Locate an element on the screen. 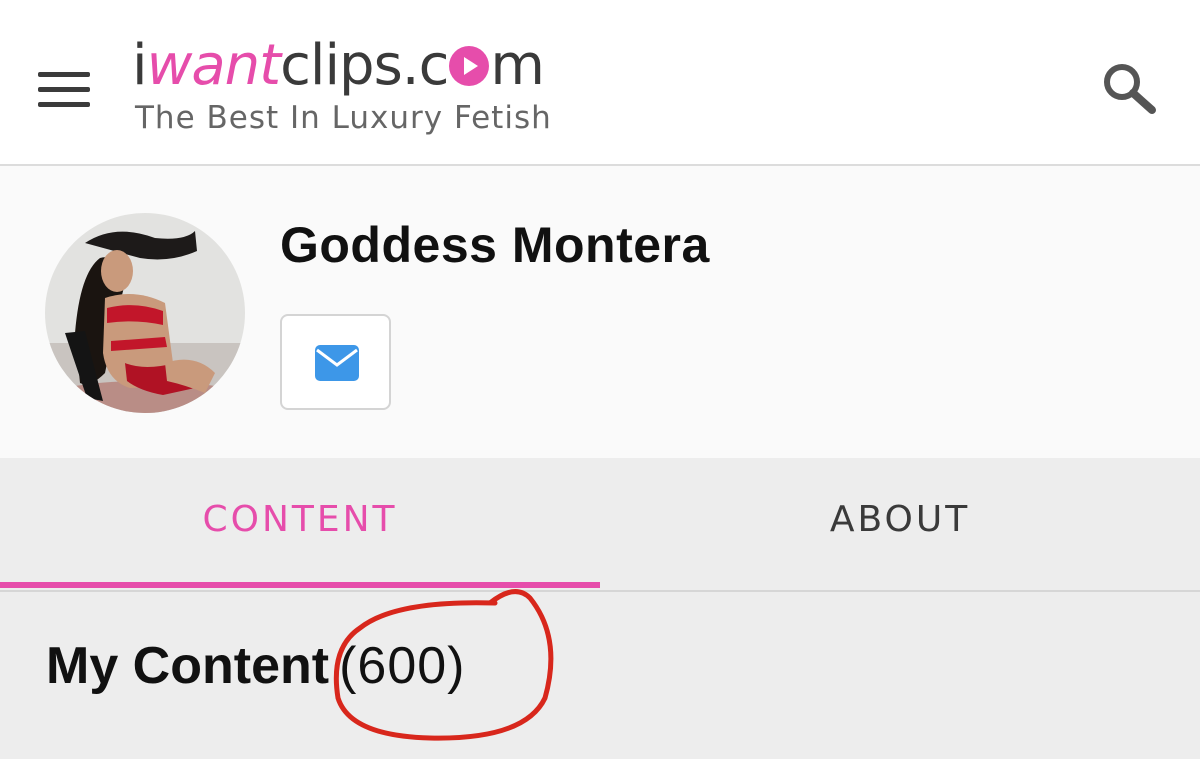 The image size is (1200, 759). logo-play-icon is located at coordinates (469, 66).